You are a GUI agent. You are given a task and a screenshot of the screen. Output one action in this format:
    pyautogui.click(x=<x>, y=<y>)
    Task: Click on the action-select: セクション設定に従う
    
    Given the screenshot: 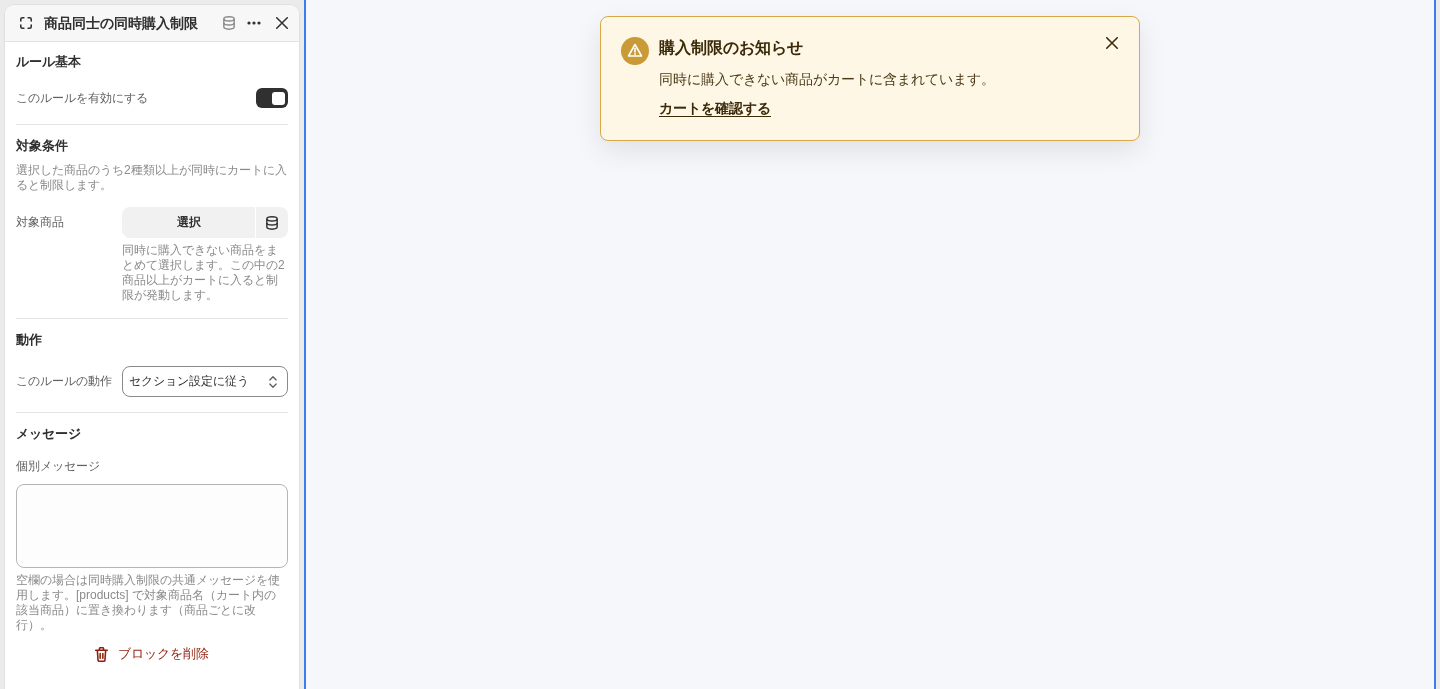 What is the action you would take?
    pyautogui.click(x=205, y=381)
    